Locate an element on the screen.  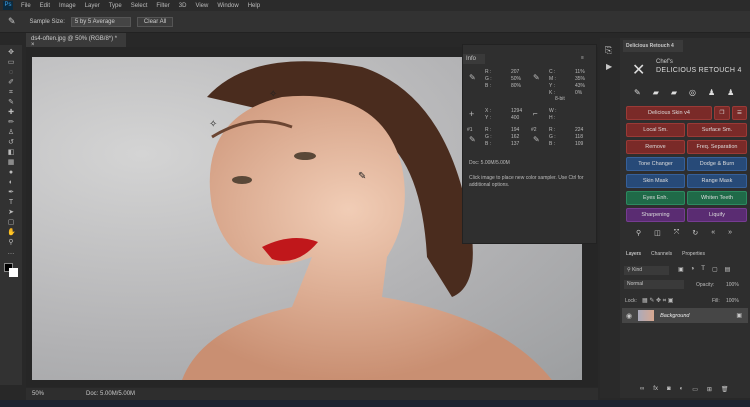
history-panel-icon: ⎘ is located at coordinates (608, 50).